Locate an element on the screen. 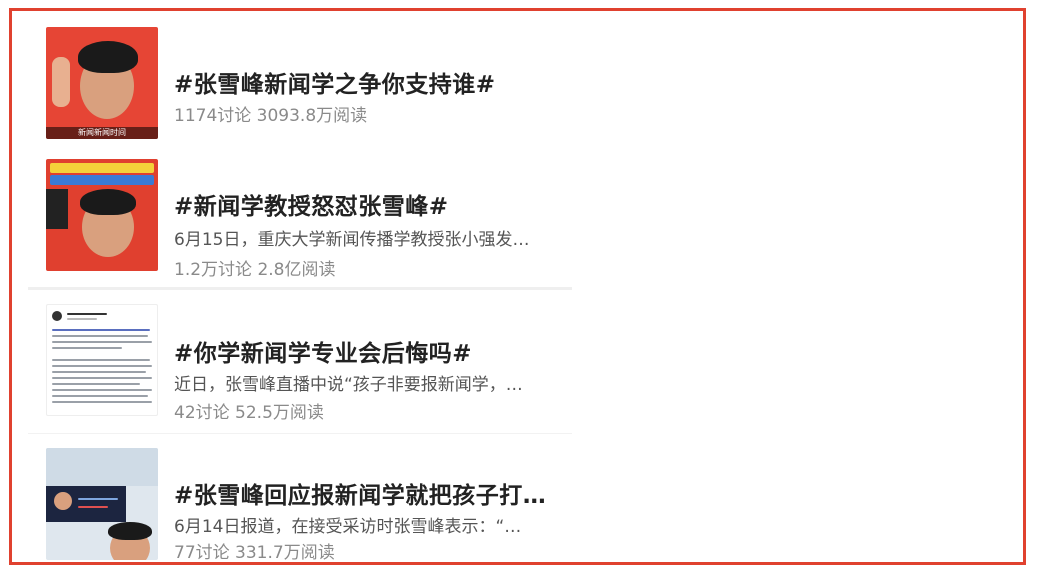 This screenshot has width=1040, height=576. topic-stats-1: 1174讨论 3093.8万阅读 is located at coordinates (271, 116).